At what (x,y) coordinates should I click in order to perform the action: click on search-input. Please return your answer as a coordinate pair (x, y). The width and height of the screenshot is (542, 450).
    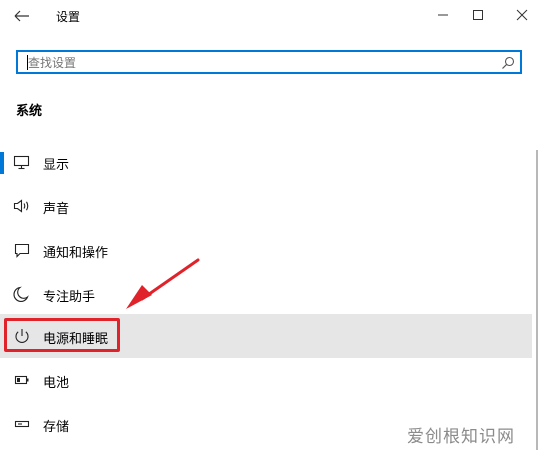
    Looking at the image, I should click on (258, 63).